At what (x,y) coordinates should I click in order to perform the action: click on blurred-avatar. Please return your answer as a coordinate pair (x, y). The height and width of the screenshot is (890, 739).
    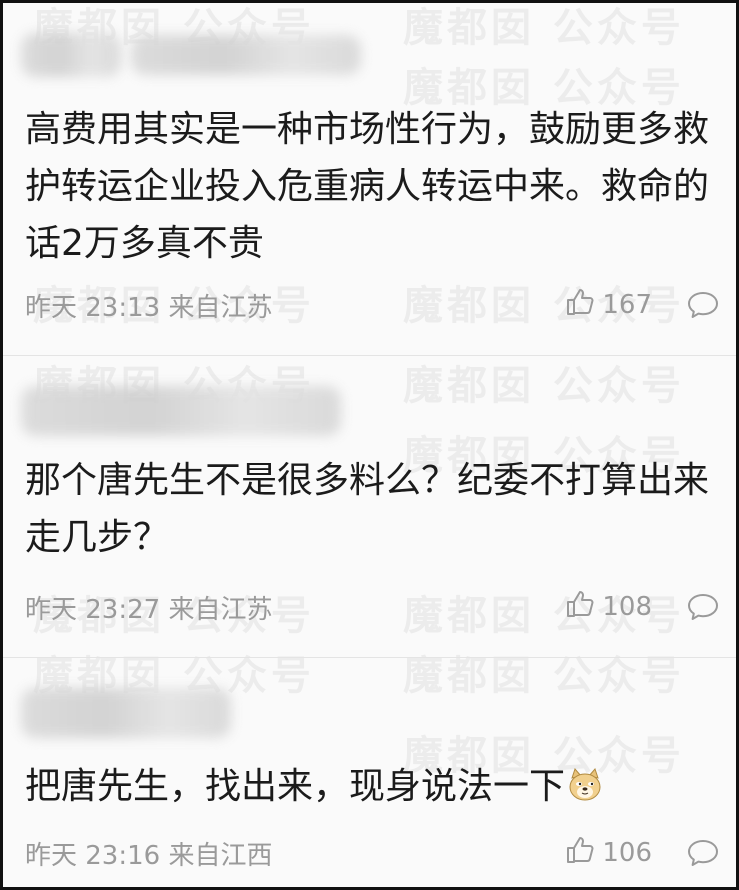
    Looking at the image, I should click on (71, 55).